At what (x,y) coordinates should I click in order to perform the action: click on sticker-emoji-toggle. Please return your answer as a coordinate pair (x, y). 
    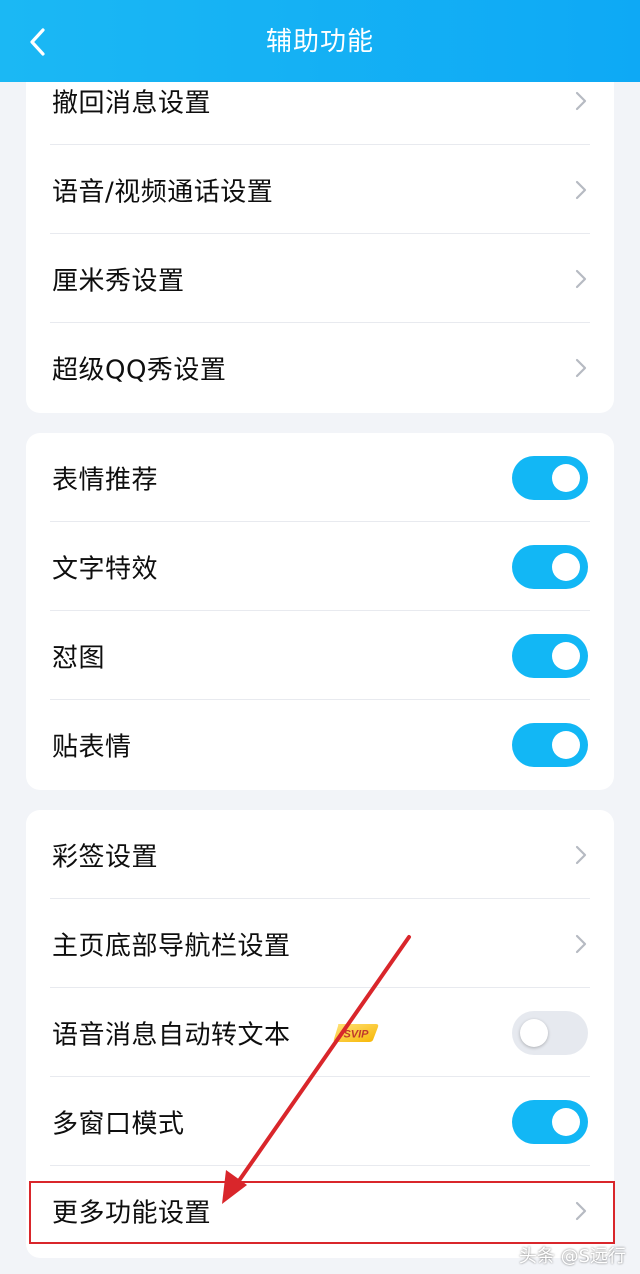
    Looking at the image, I should click on (550, 744).